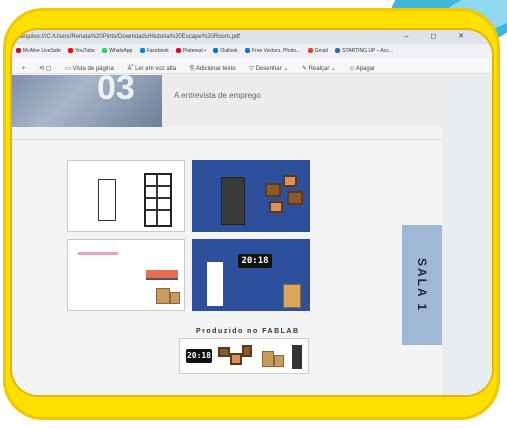 Image resolution: width=507 pixels, height=429 pixels. I want to click on chapter-number: 03, so click(116, 88).